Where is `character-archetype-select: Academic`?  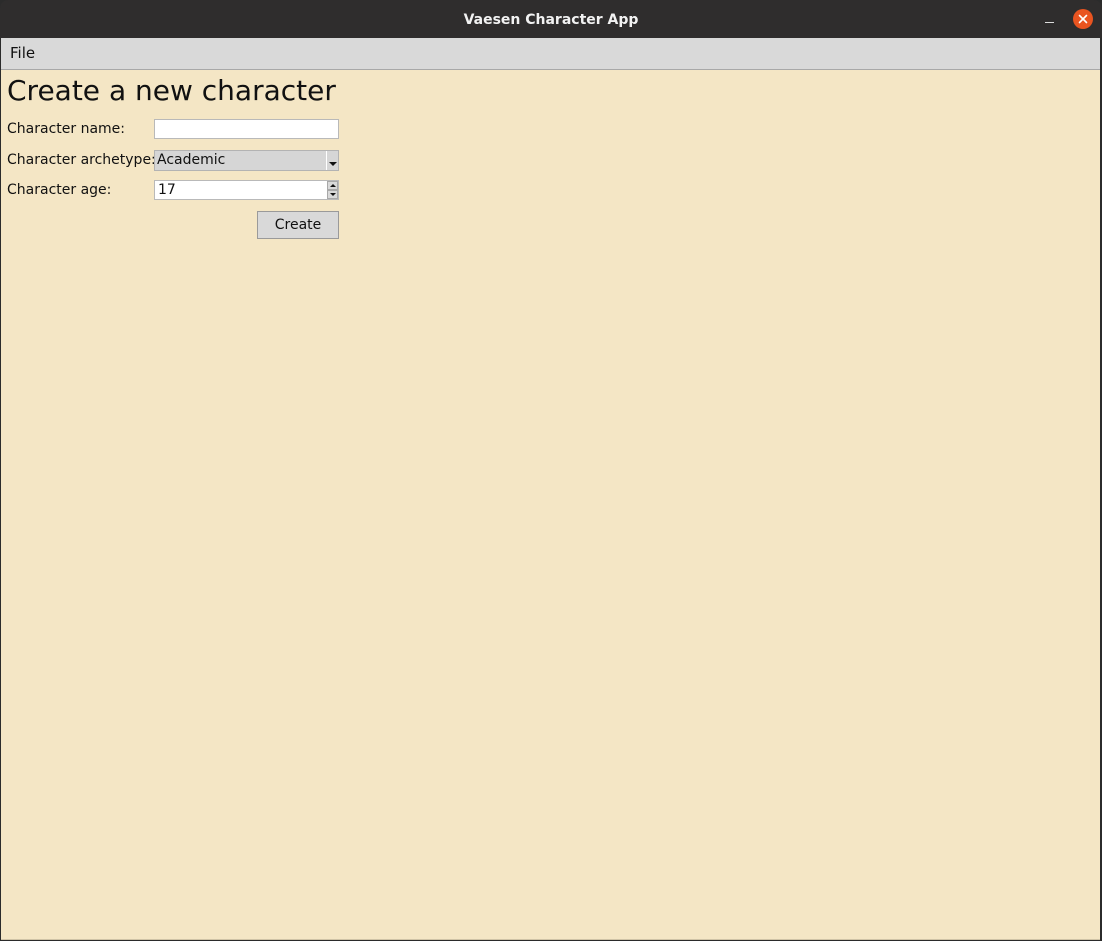 character-archetype-select: Academic is located at coordinates (246, 160).